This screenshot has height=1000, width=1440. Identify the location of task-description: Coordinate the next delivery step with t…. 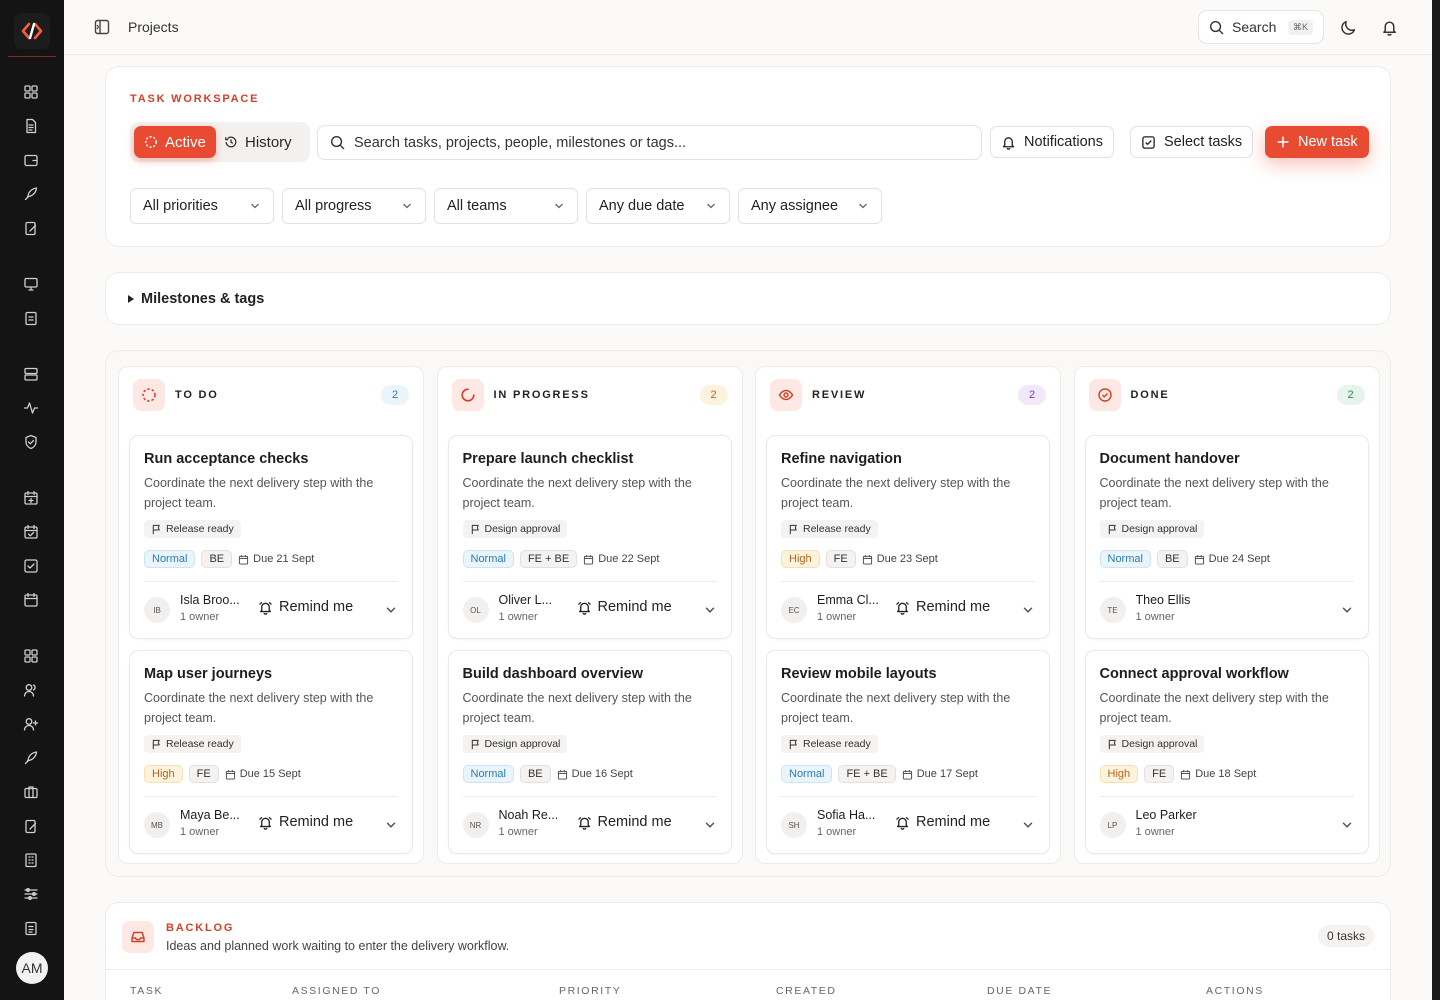
(1214, 493).